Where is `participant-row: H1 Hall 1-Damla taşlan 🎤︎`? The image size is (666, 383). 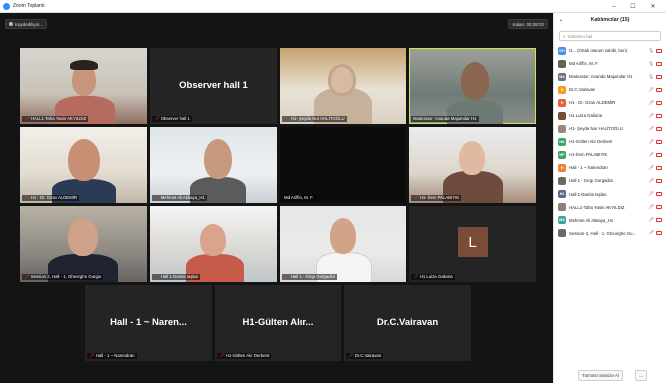 participant-row: H1 Hall 1-Damla taşlan 🎤︎ is located at coordinates (610, 194).